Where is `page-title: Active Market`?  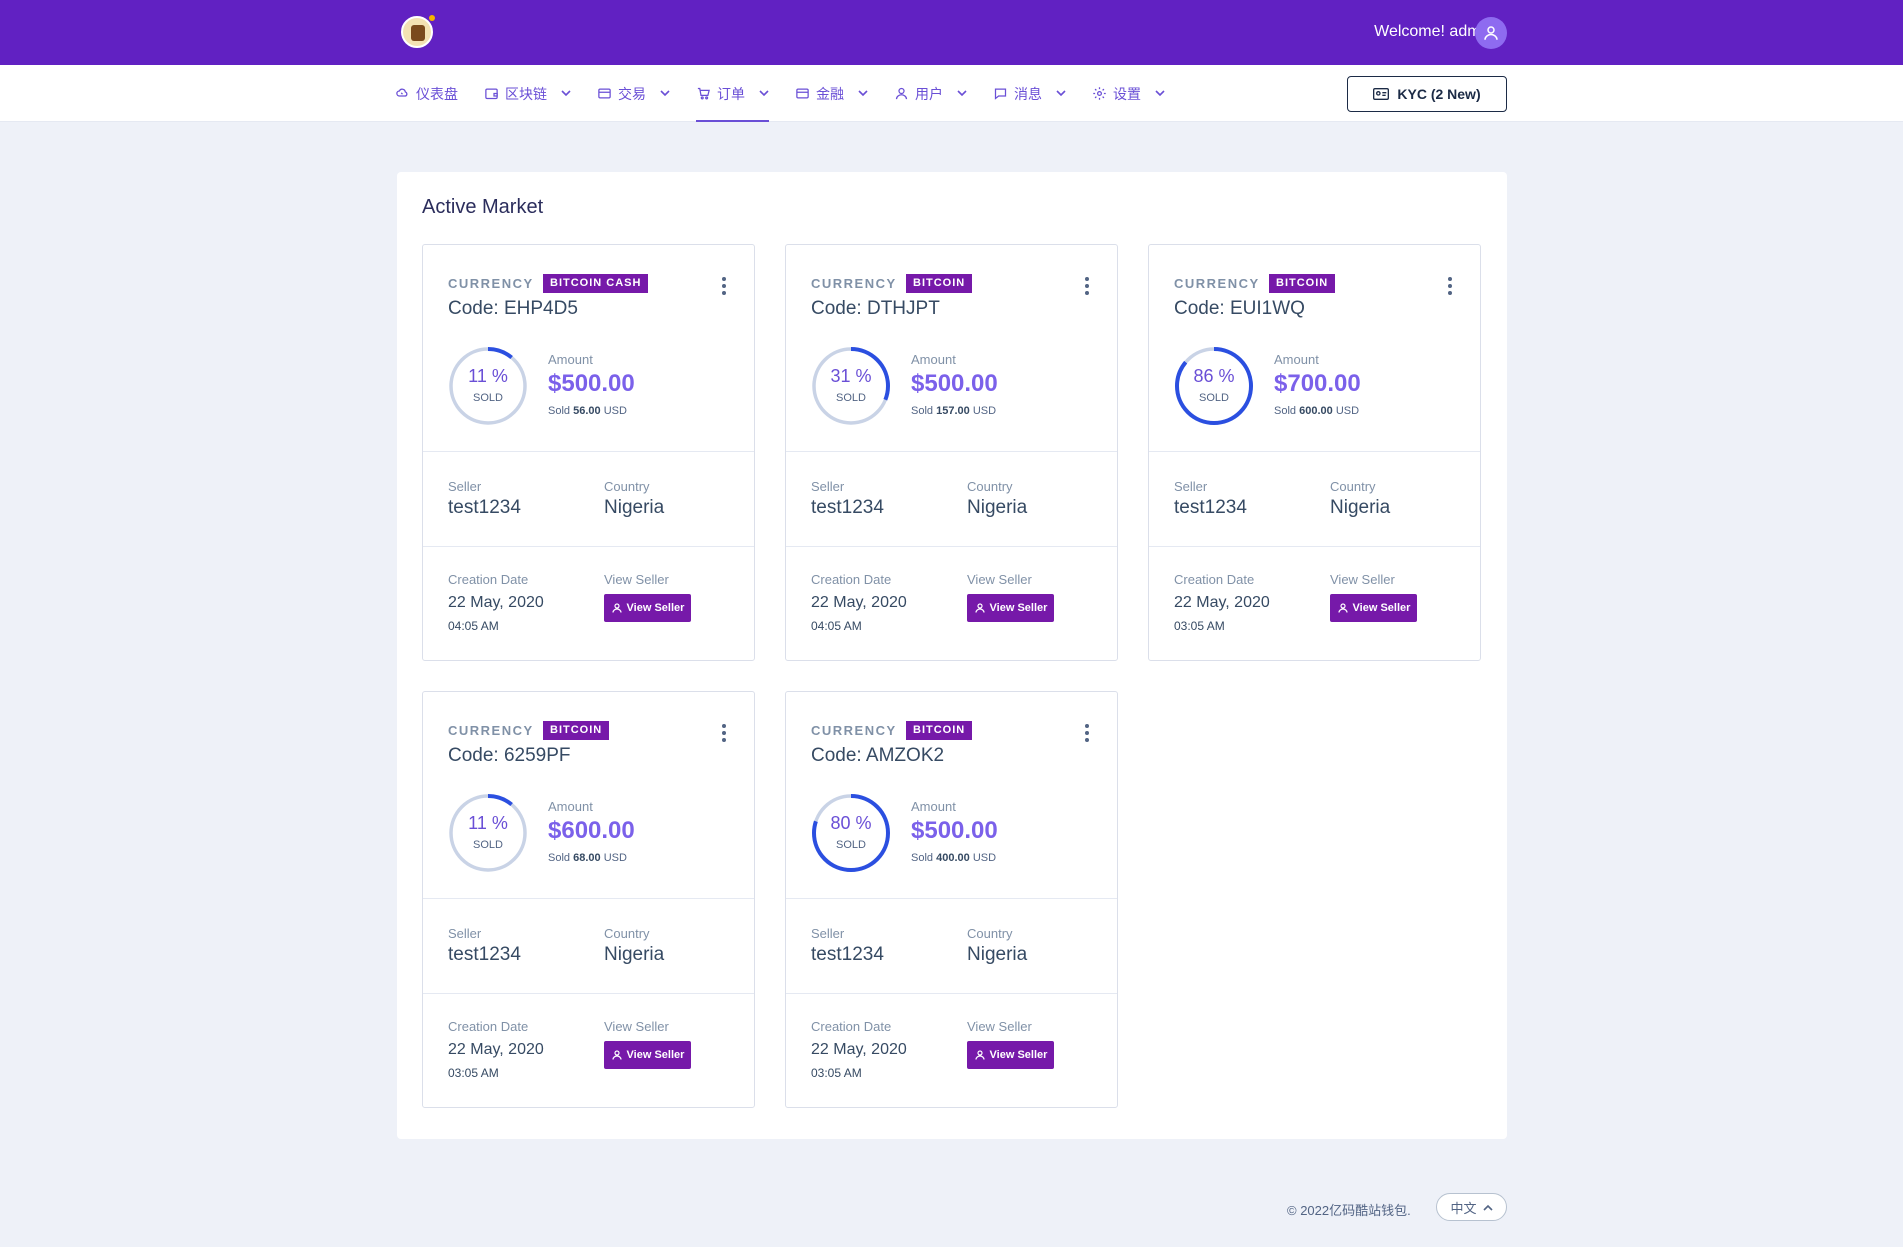
page-title: Active Market is located at coordinates (483, 207).